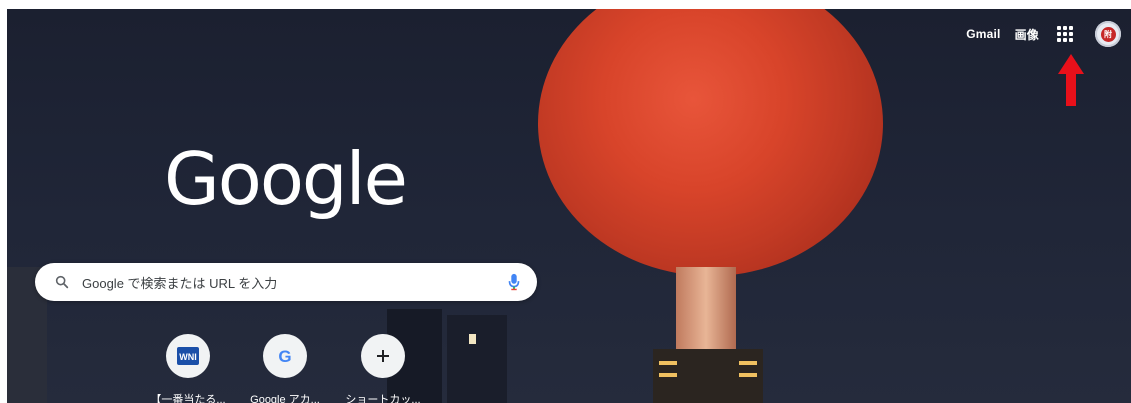 The width and height of the screenshot is (1131, 403). Describe the element at coordinates (294, 282) in the screenshot. I see `search-input: Google で検索または URL を入力` at that location.